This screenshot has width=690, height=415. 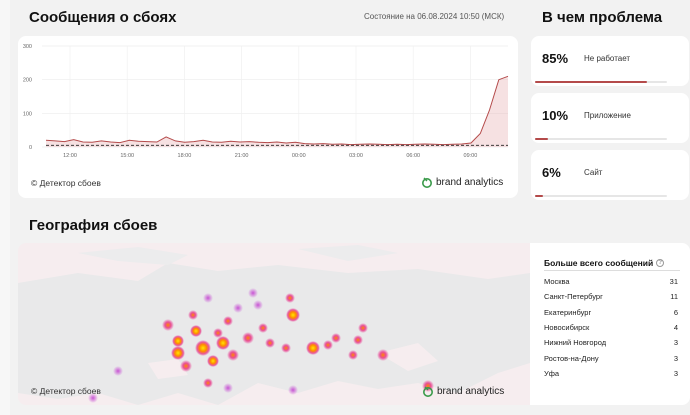 I want to click on series-line, so click(x=277, y=110).